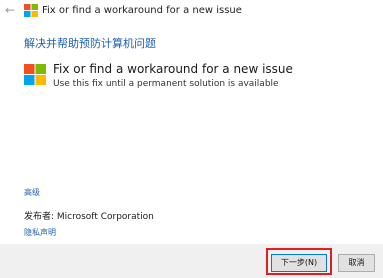  Describe the element at coordinates (299, 263) in the screenshot. I see `next-button: 下一步(N)` at that location.